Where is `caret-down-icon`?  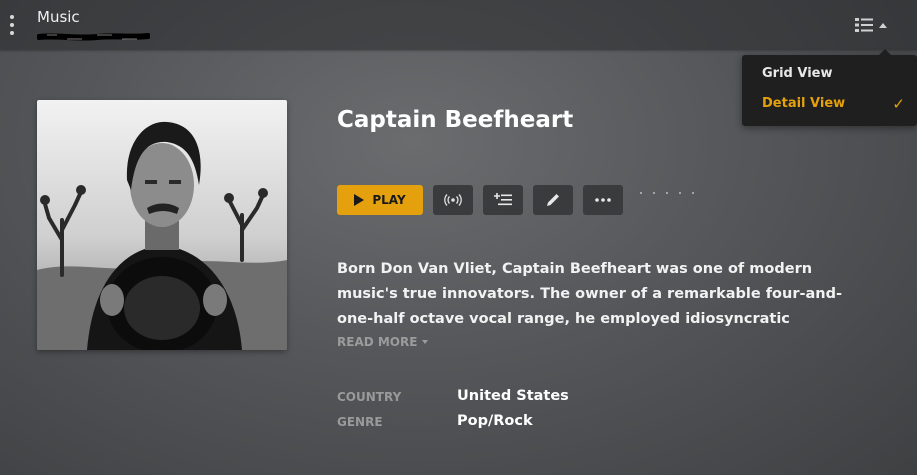
caret-down-icon is located at coordinates (425, 342).